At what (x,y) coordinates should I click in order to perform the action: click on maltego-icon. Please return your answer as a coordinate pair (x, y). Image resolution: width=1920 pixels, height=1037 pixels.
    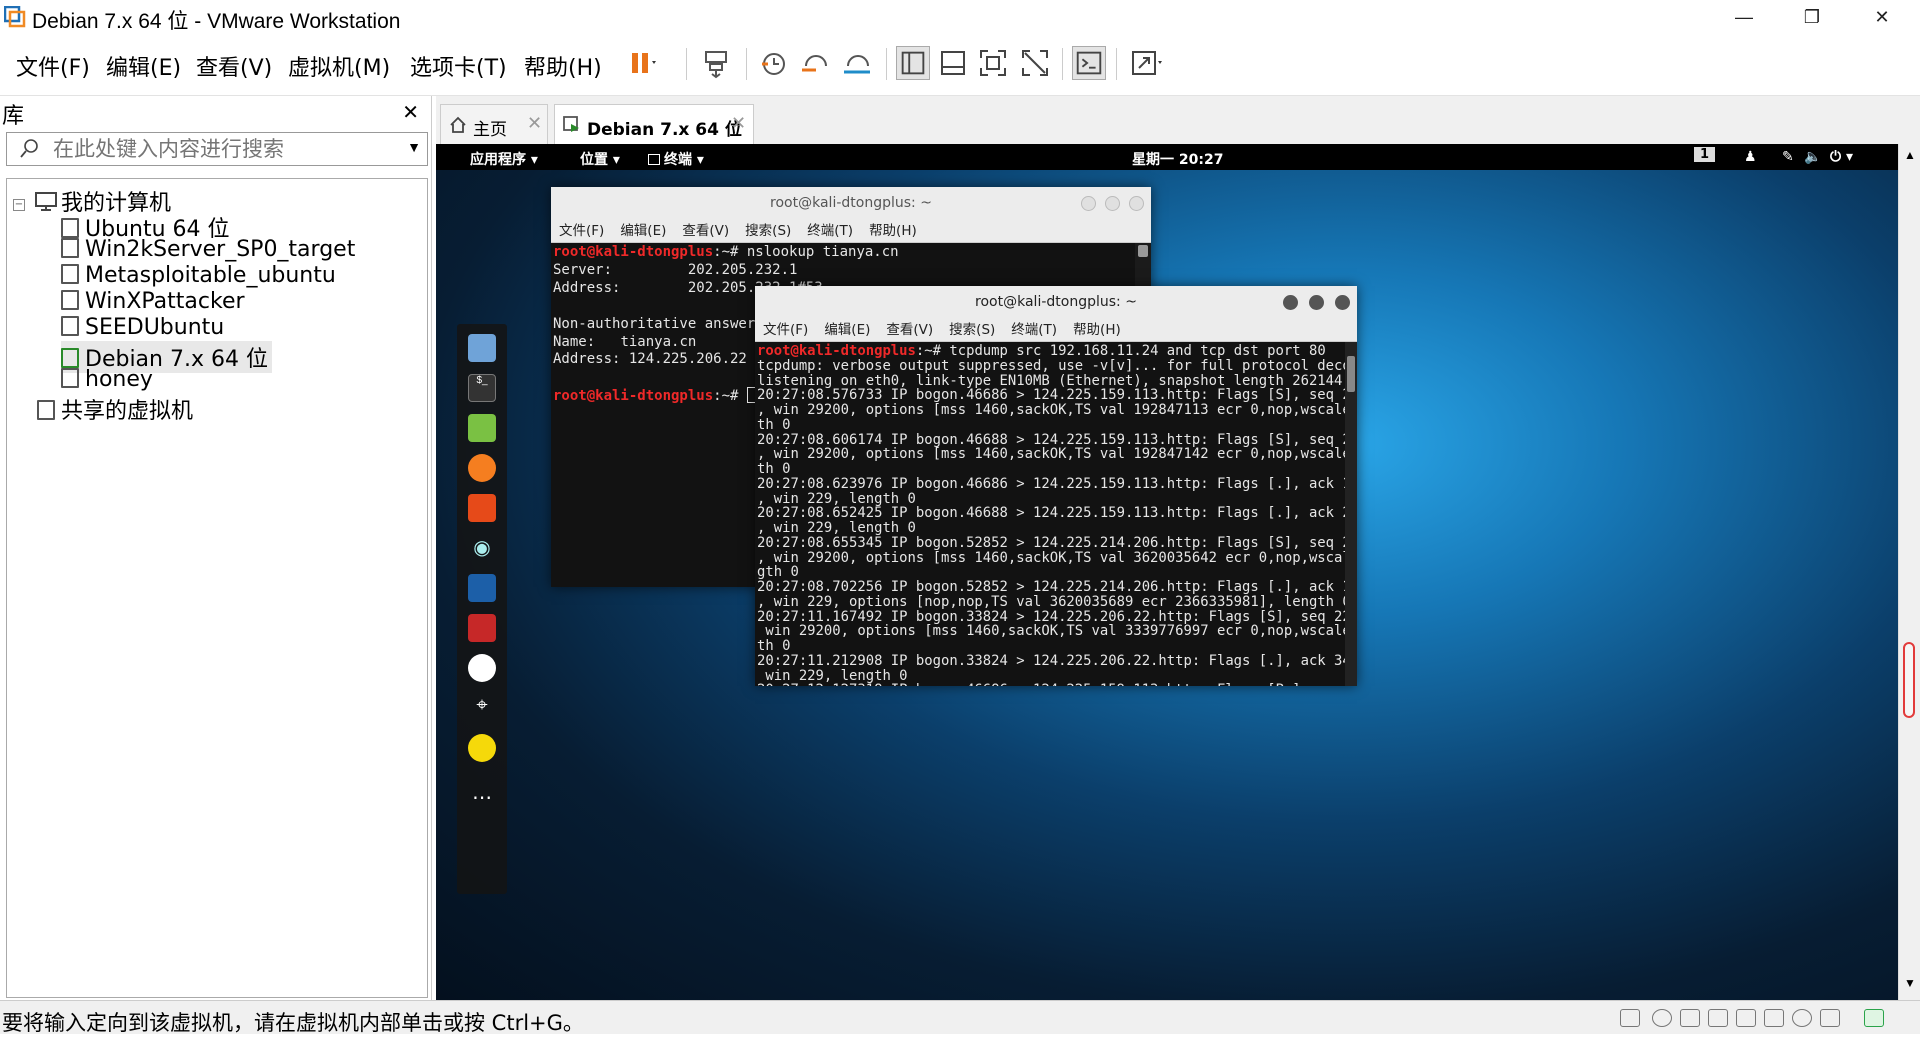
    Looking at the image, I should click on (482, 668).